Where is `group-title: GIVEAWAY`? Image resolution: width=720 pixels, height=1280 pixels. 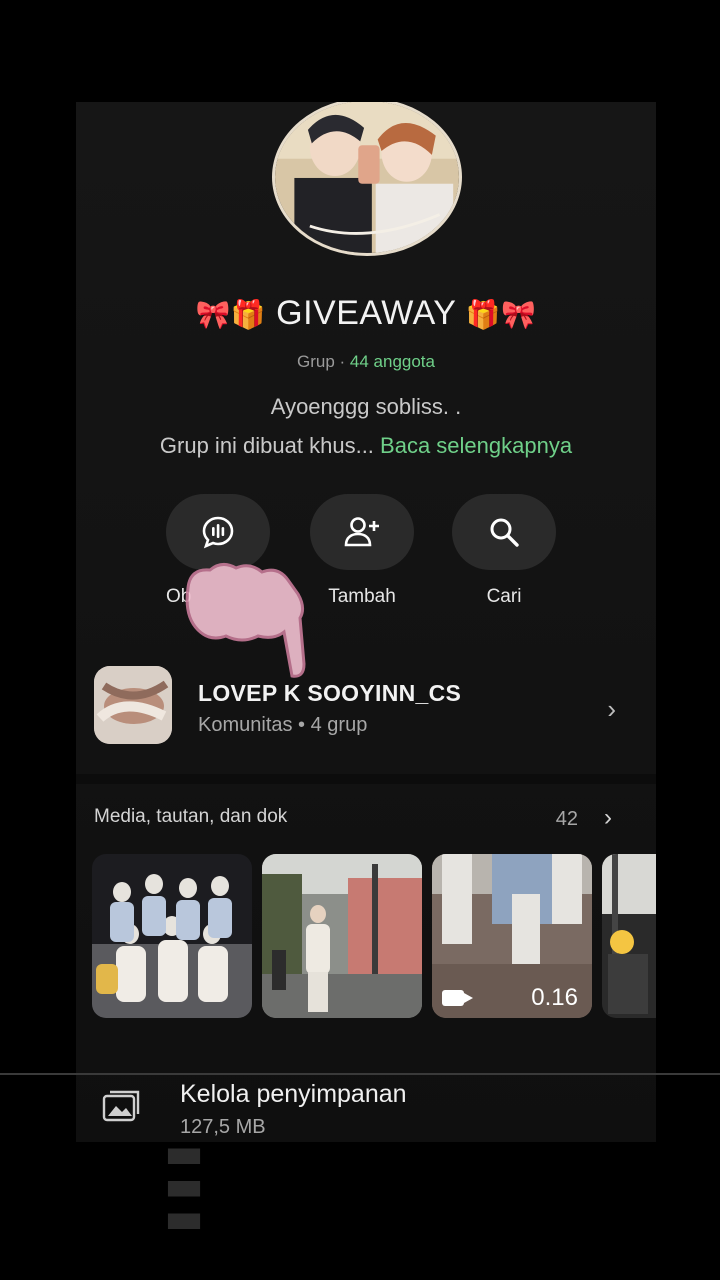
group-title: GIVEAWAY is located at coordinates (366, 313).